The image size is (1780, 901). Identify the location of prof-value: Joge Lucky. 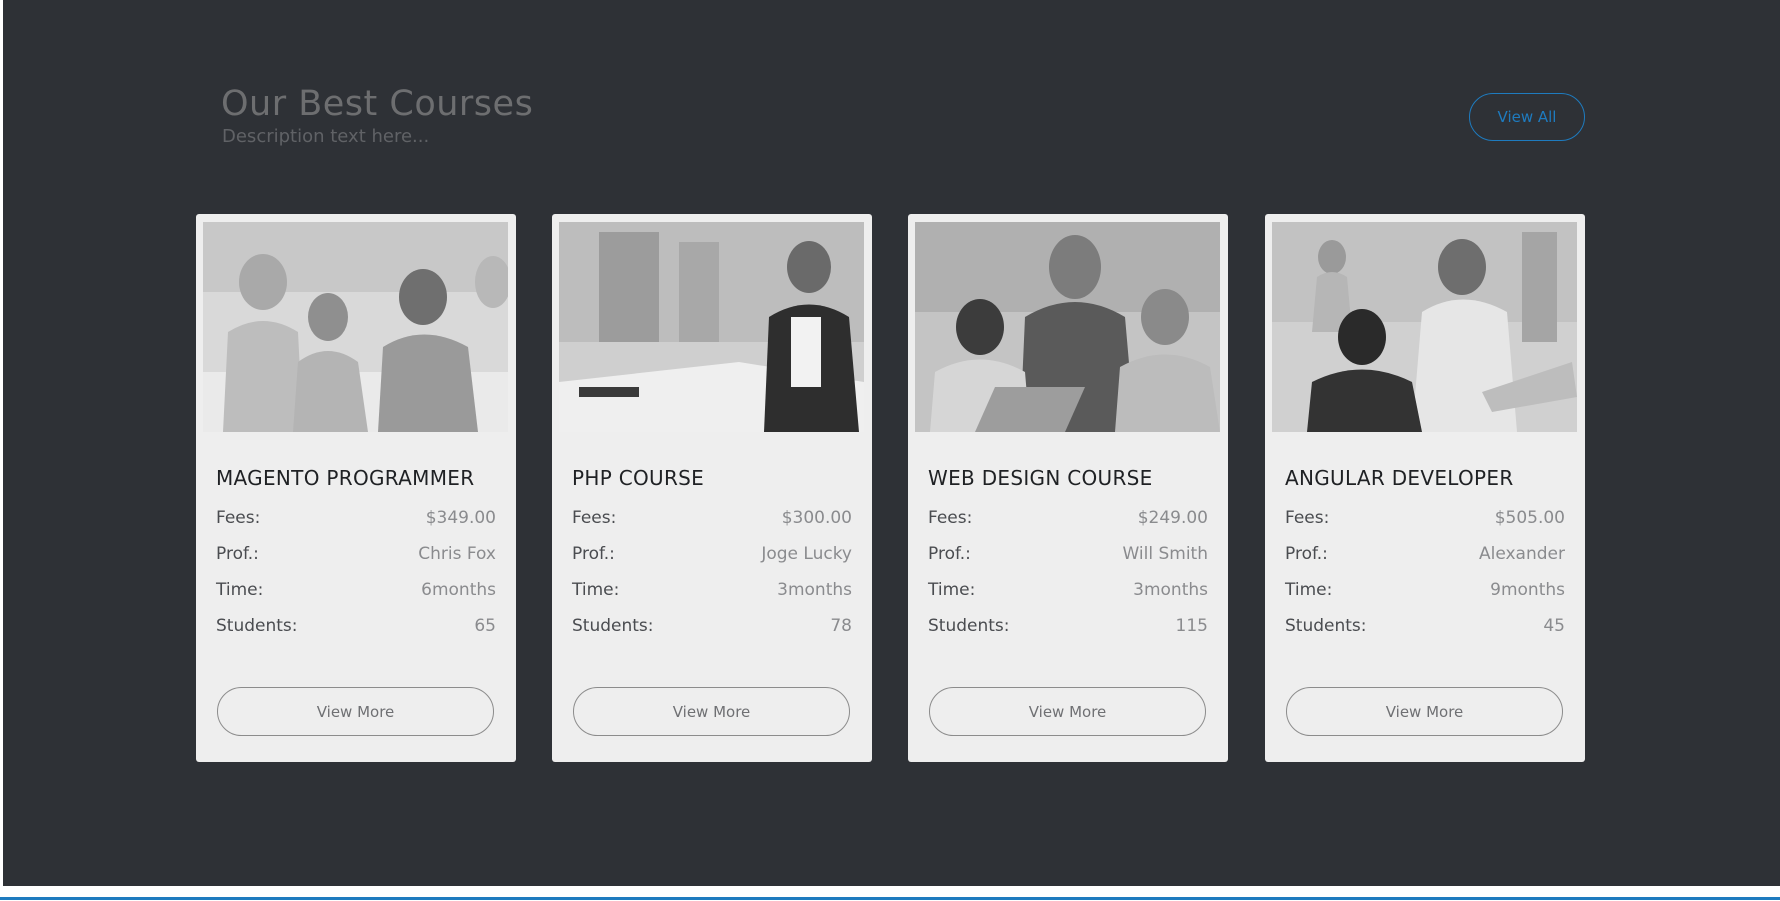
(806, 554).